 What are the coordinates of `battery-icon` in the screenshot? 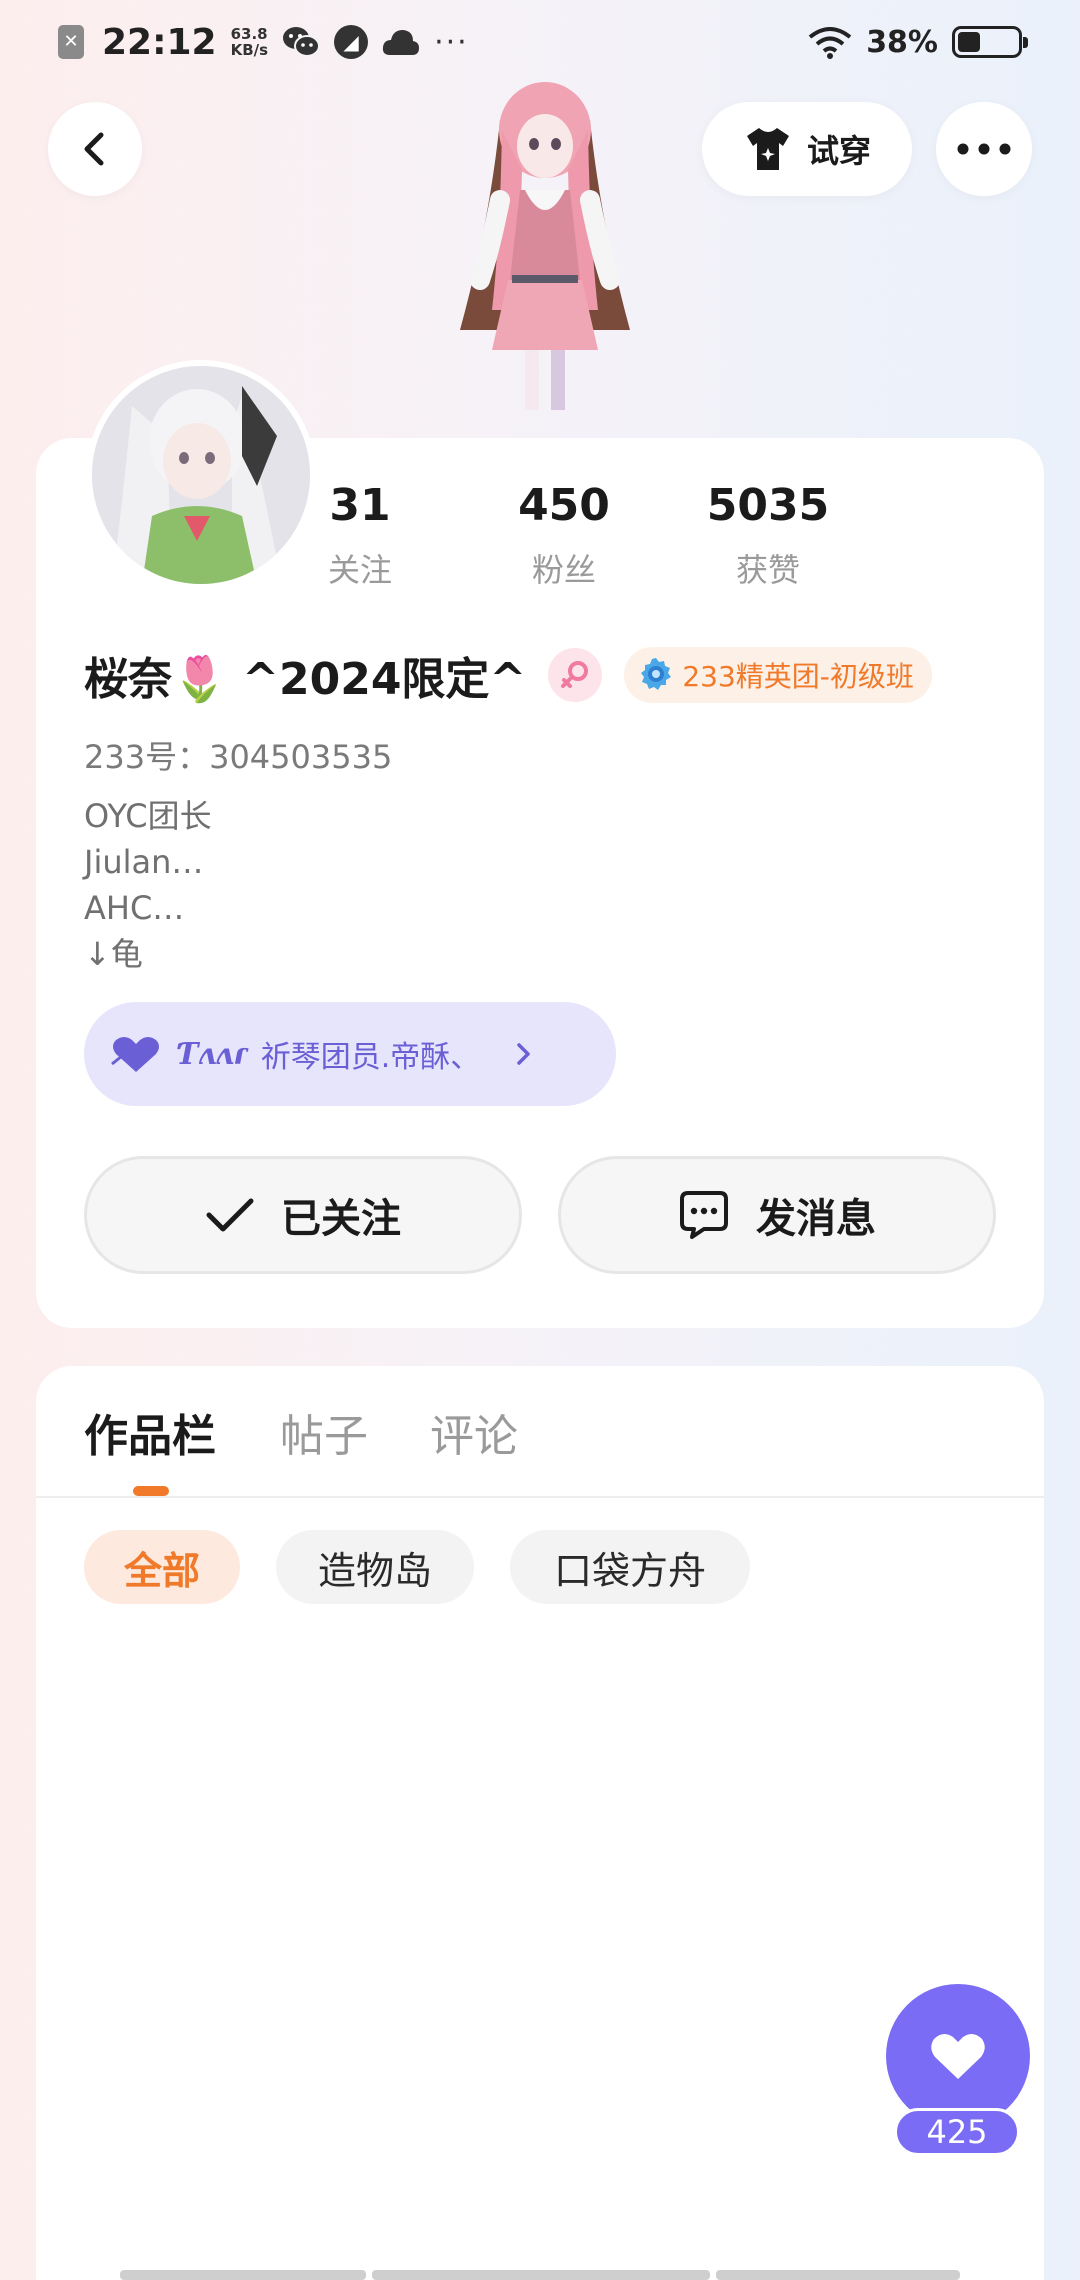 It's located at (990, 42).